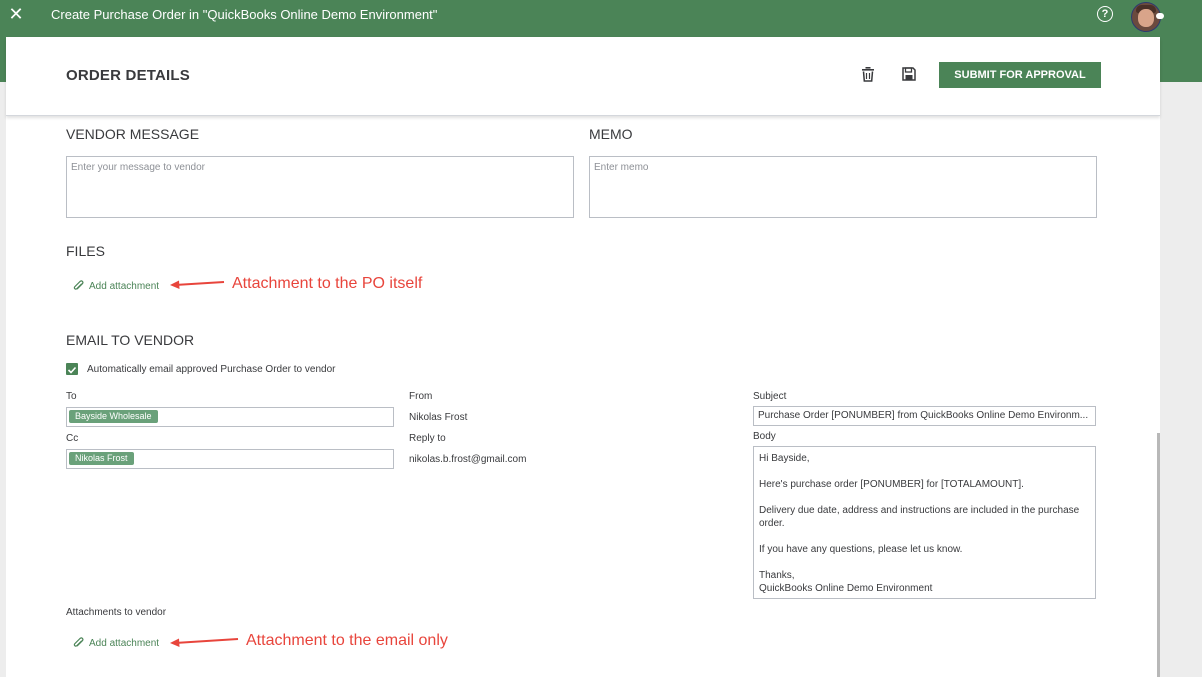 Image resolution: width=1202 pixels, height=677 pixels. What do you see at coordinates (230, 417) in the screenshot?
I see `to-field: Bayside Wholesale` at bounding box center [230, 417].